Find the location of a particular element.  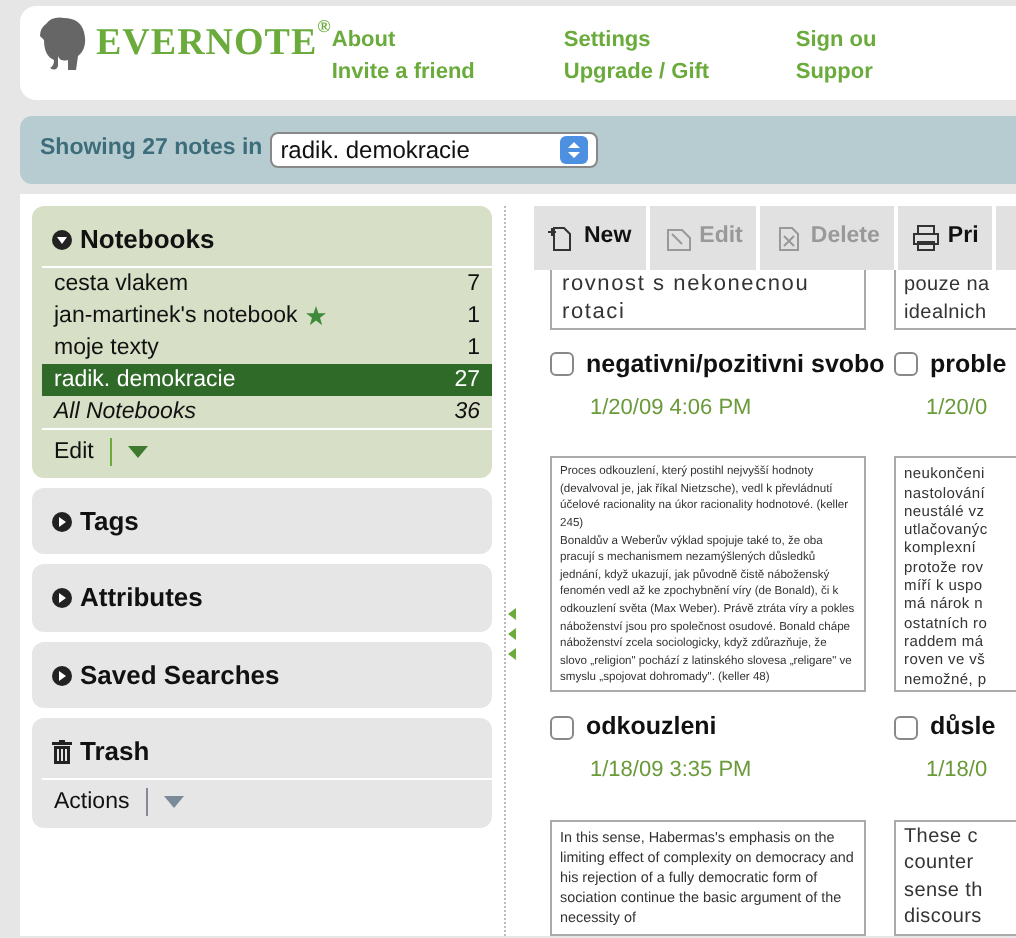

sidebar-section-header: Trash is located at coordinates (262, 752).